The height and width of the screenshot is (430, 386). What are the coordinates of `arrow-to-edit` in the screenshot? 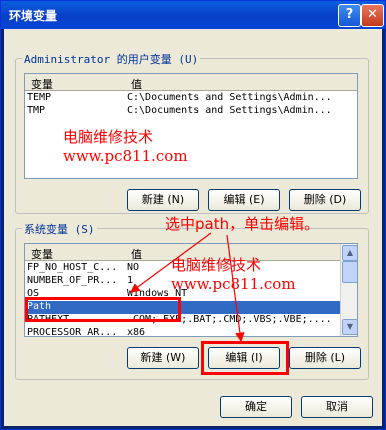 It's located at (235, 288).